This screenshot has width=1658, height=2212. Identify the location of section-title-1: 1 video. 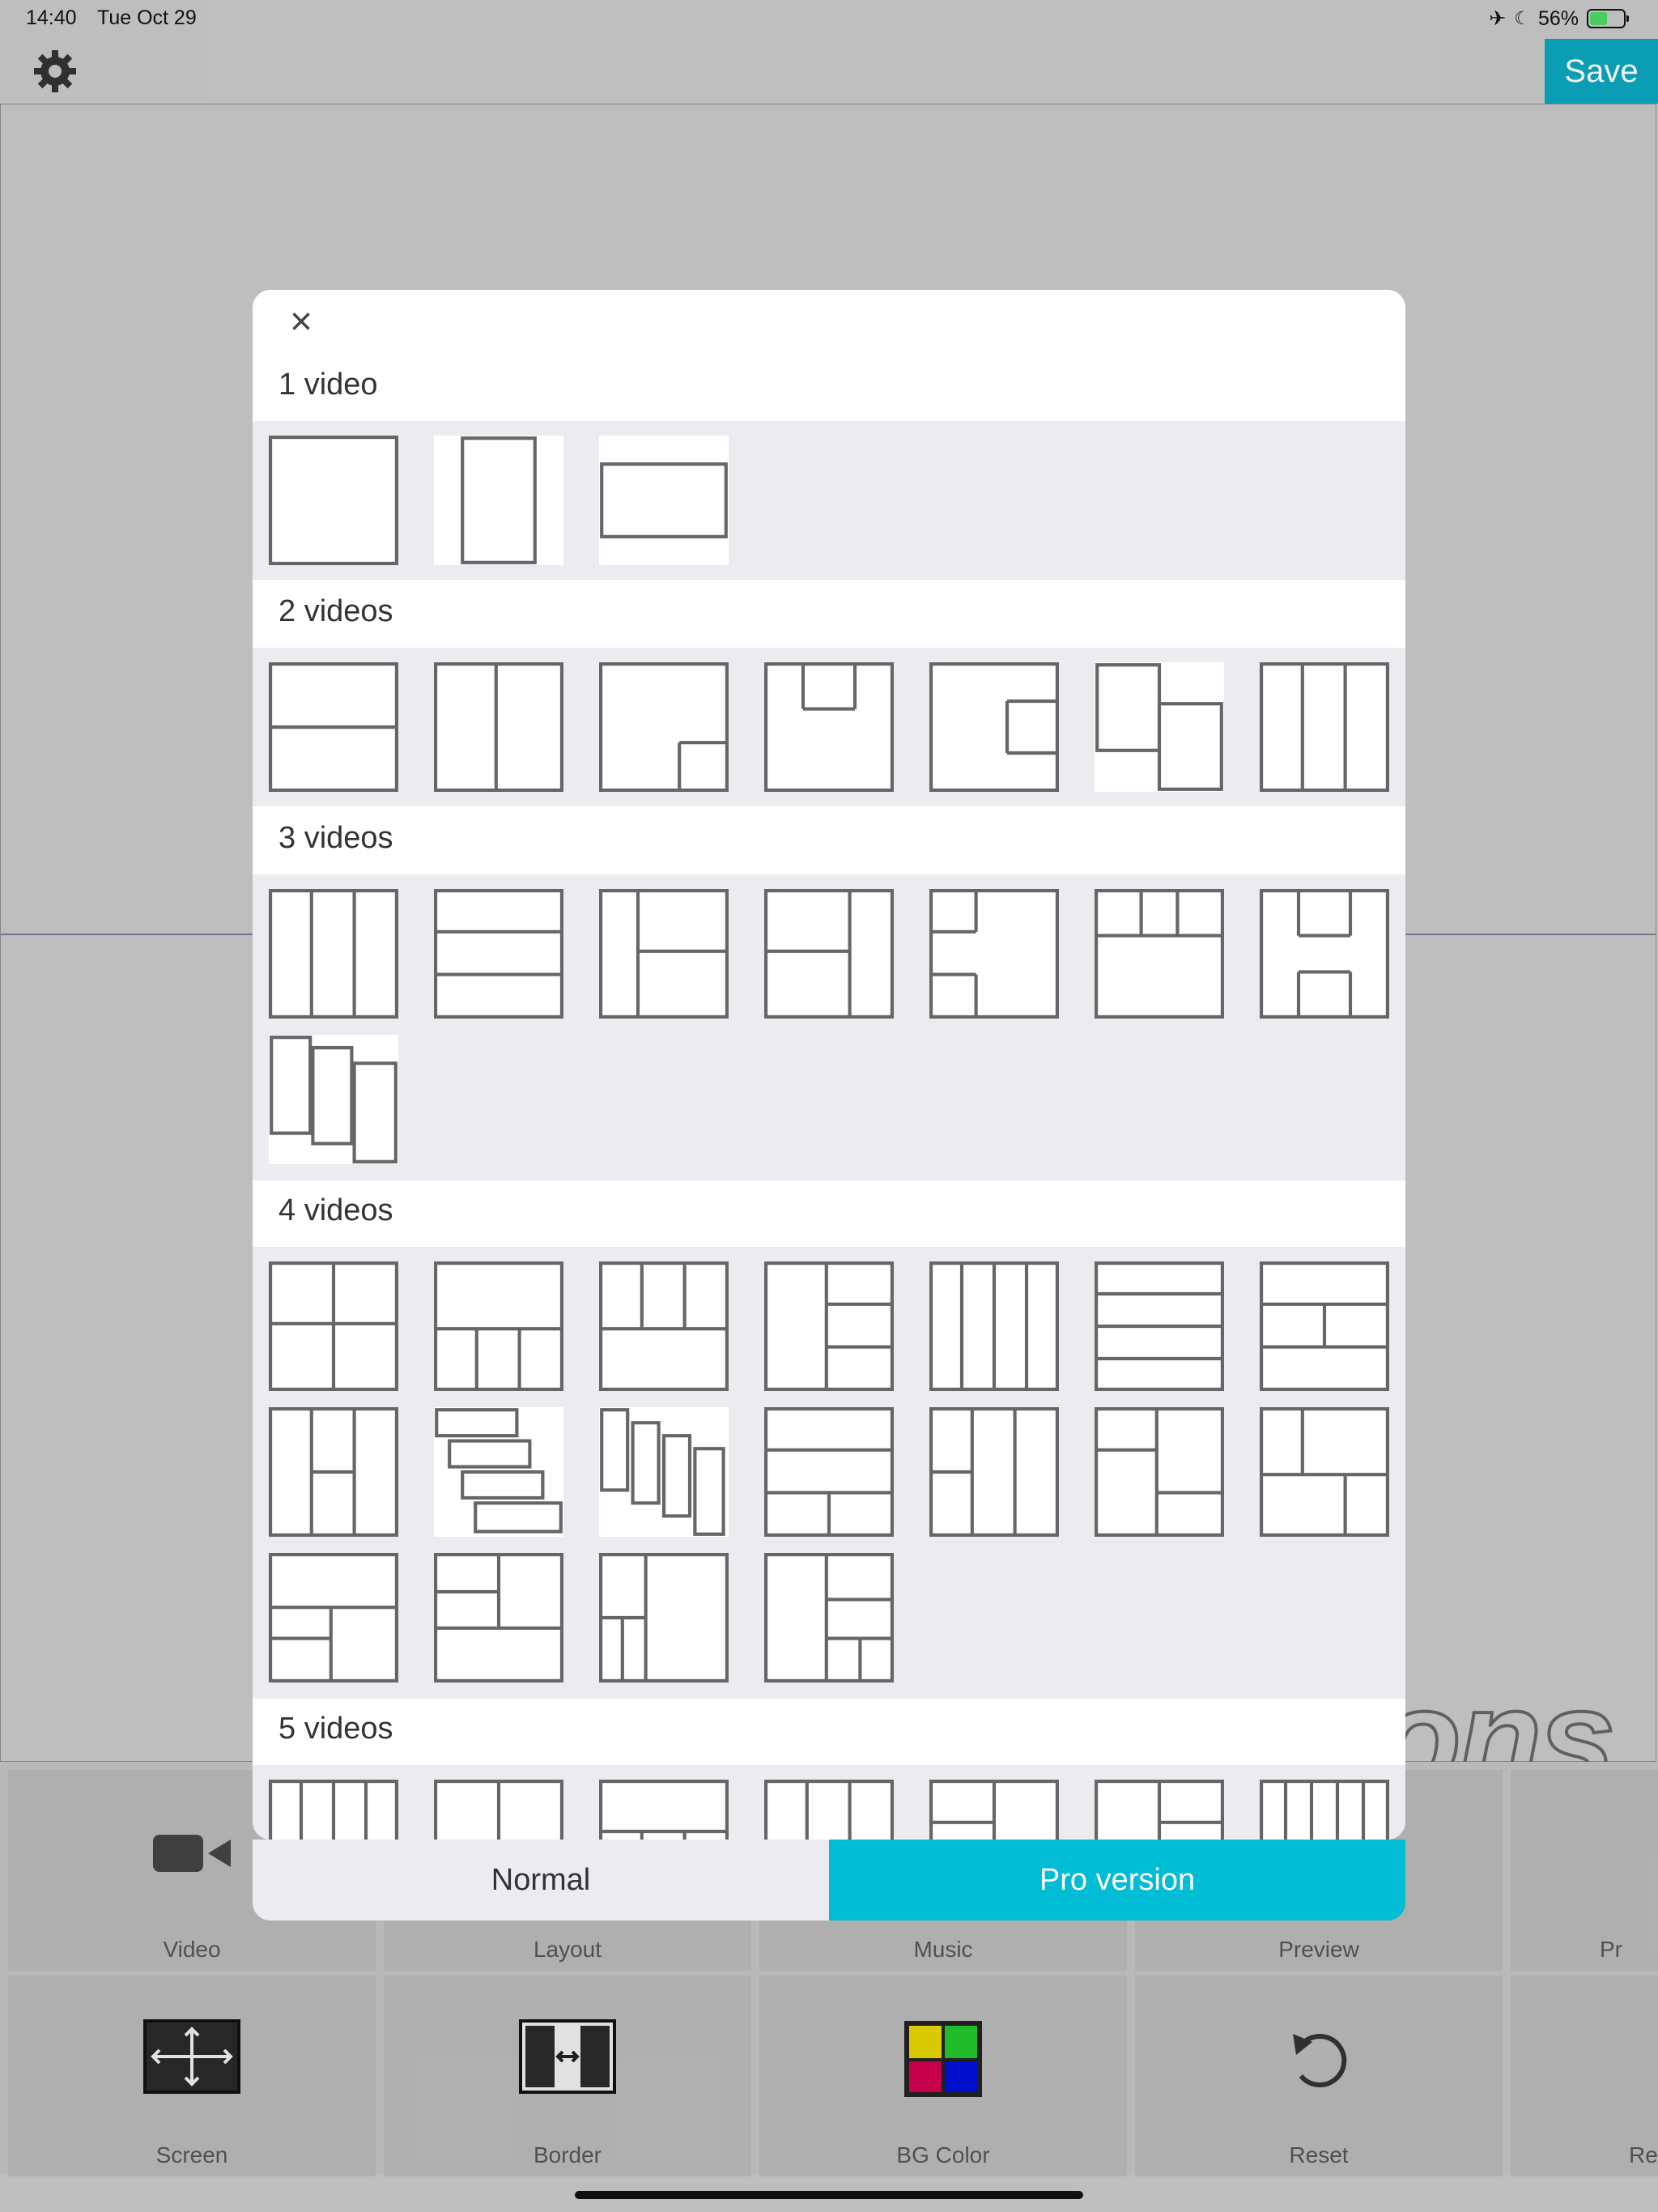
(328, 385).